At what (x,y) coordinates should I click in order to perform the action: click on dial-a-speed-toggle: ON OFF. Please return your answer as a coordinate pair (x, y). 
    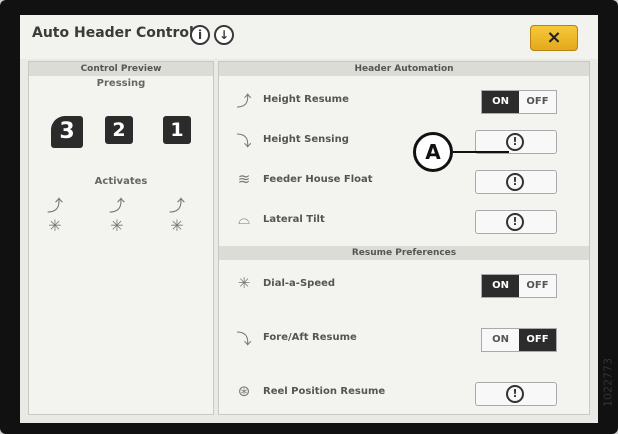
    Looking at the image, I should click on (519, 286).